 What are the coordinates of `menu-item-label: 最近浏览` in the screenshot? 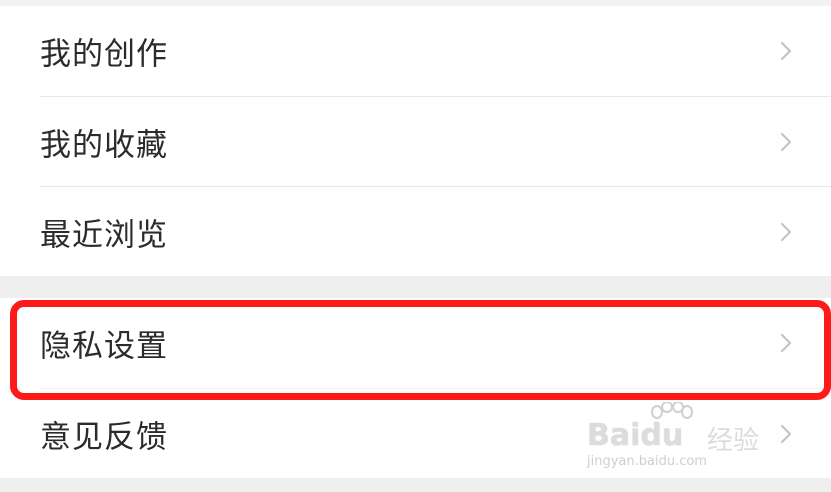 It's located at (104, 235).